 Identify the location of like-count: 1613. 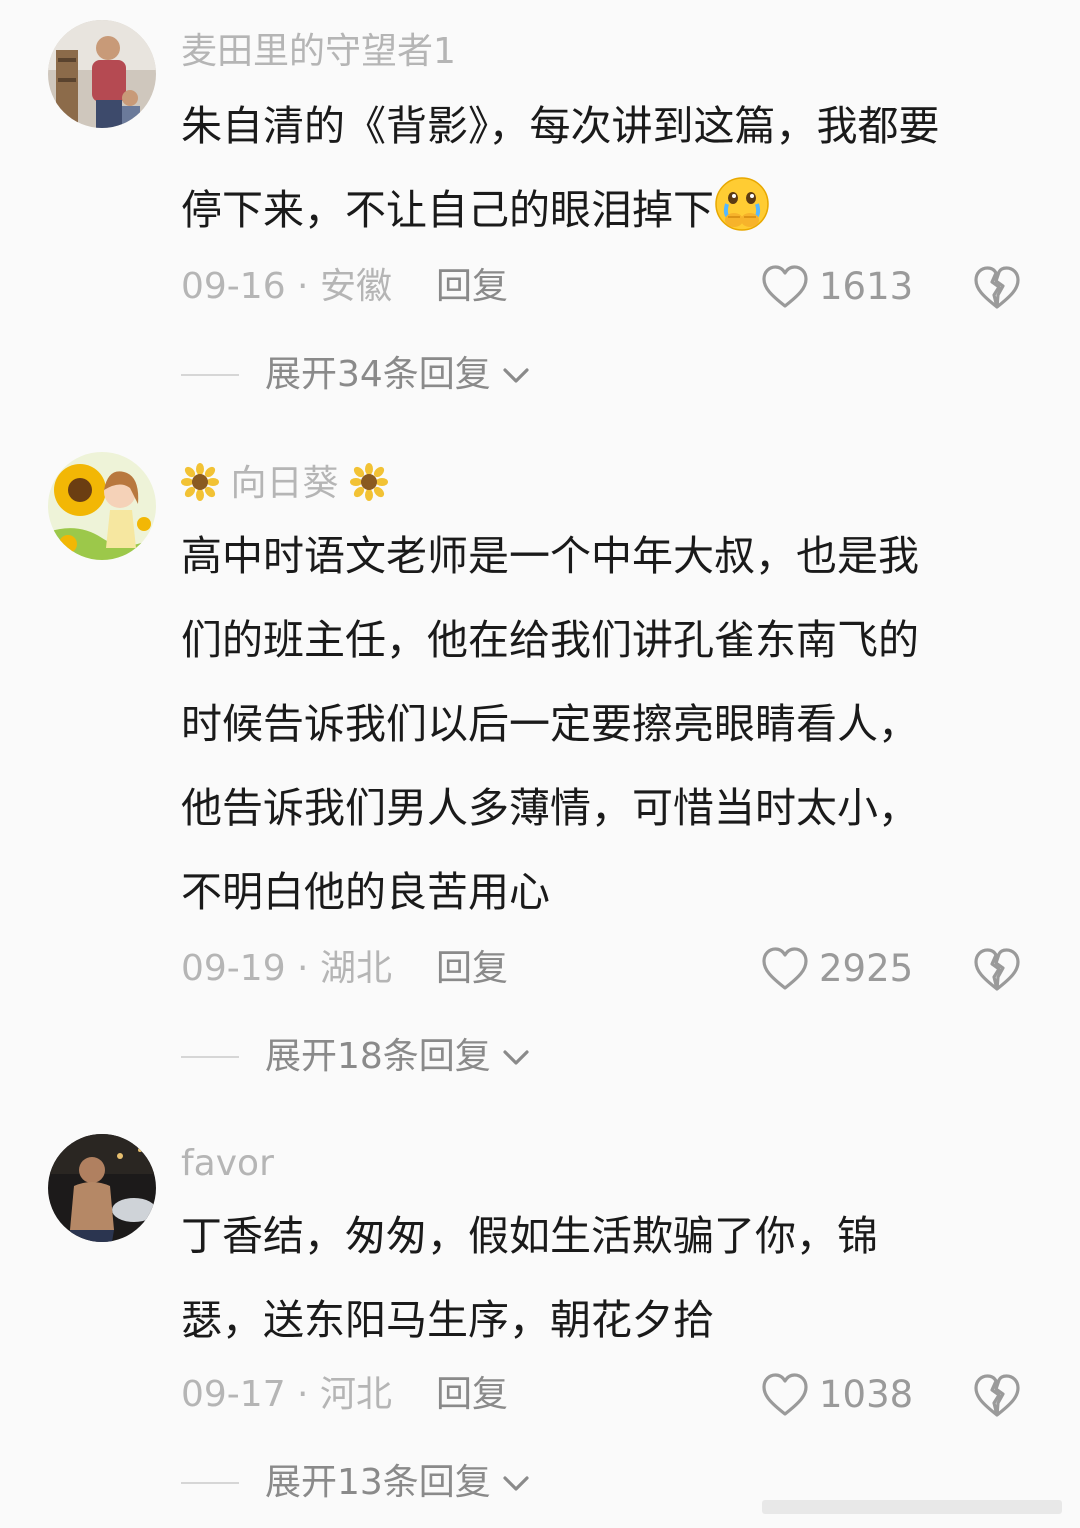
(866, 286).